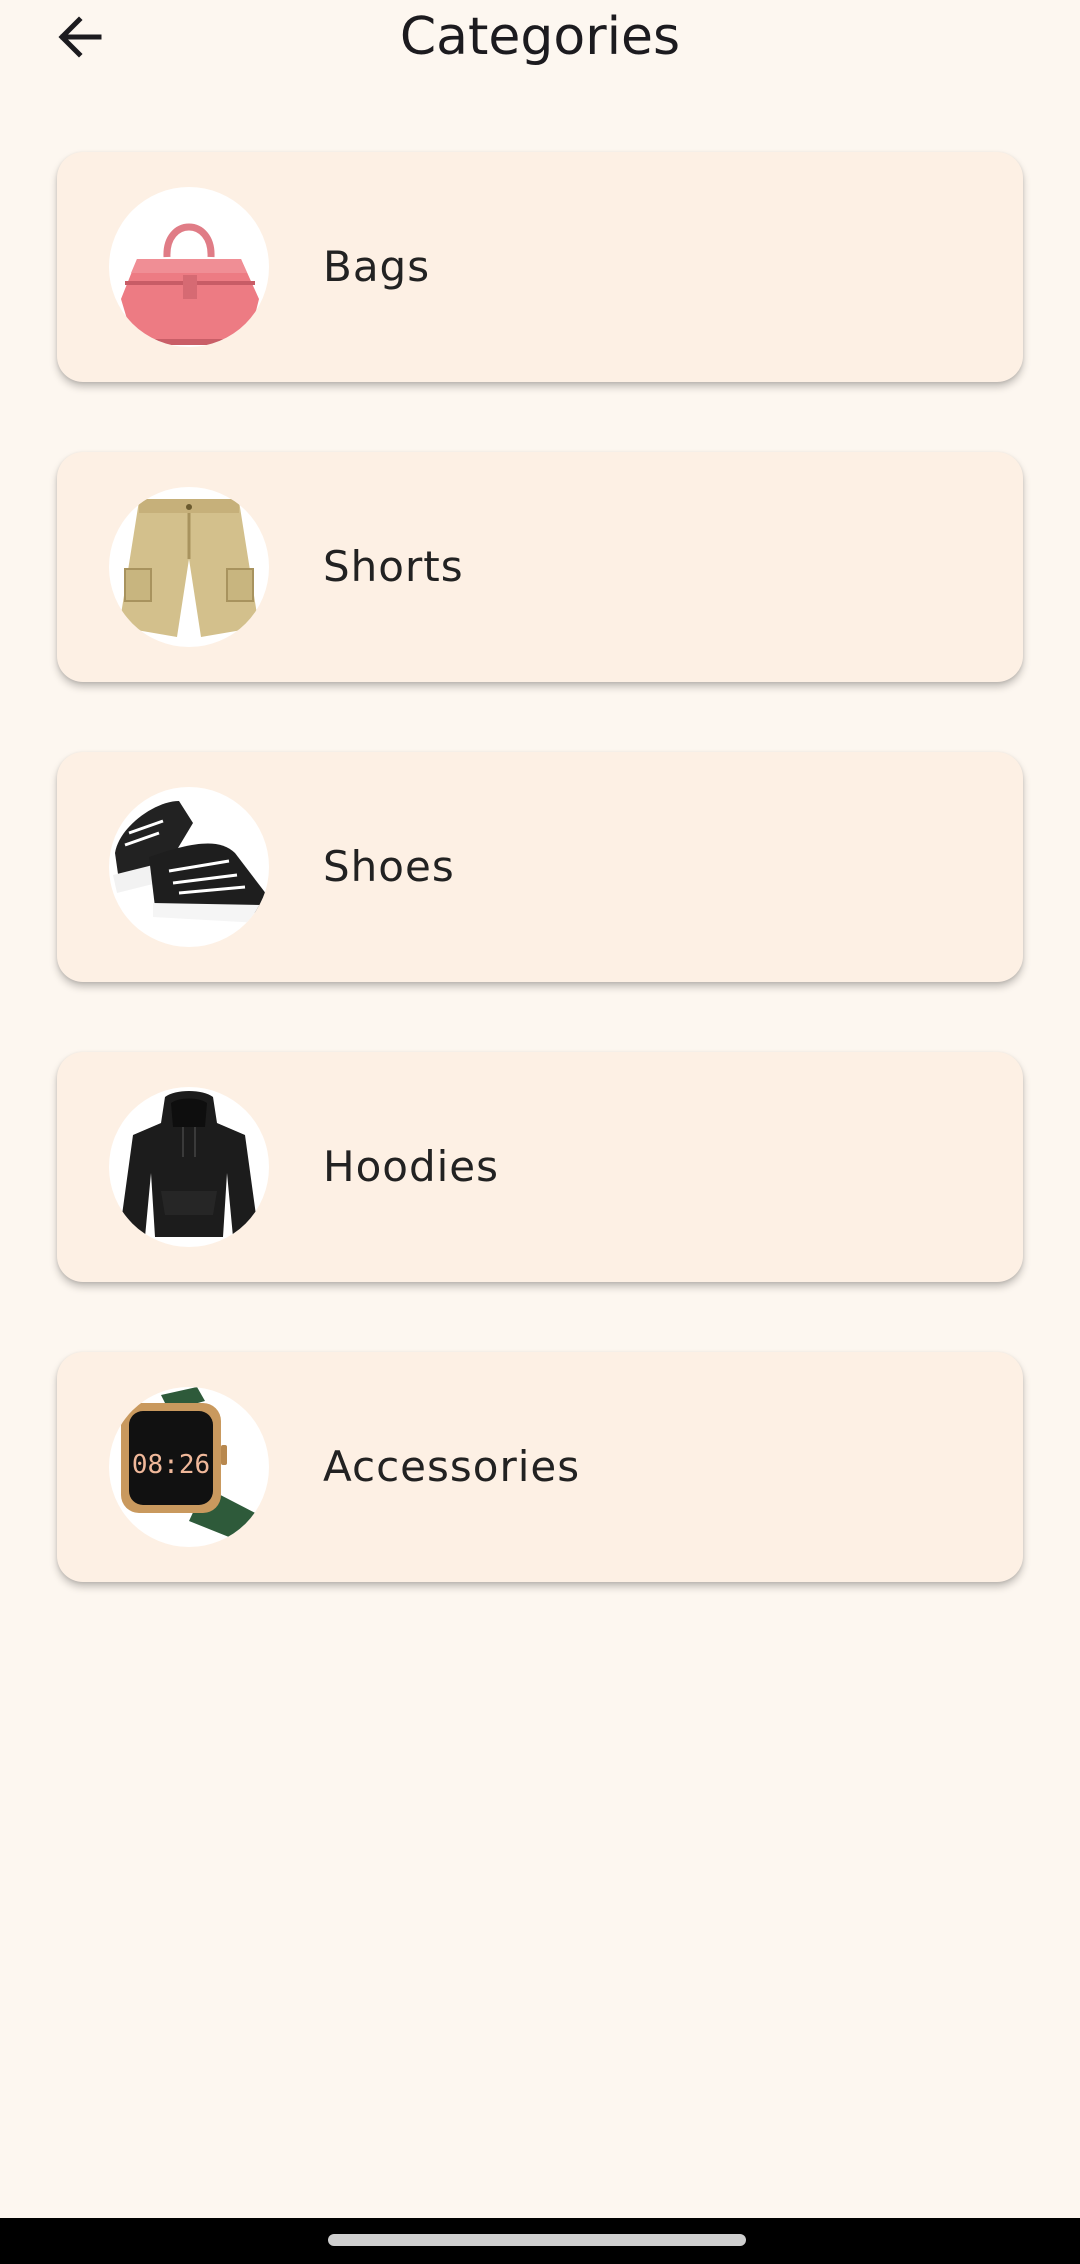 The image size is (1080, 2264). Describe the element at coordinates (540, 37) in the screenshot. I see `page-title: Categories` at that location.